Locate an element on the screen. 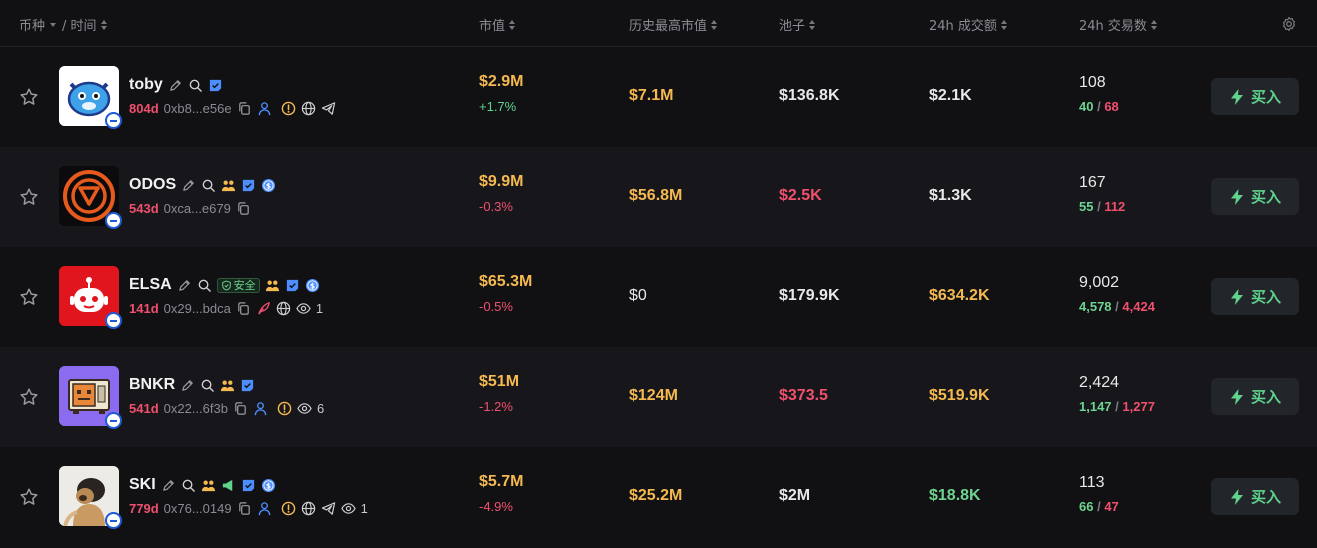 This screenshot has height=548, width=1317. token-address: 0x76...0149 is located at coordinates (198, 508).